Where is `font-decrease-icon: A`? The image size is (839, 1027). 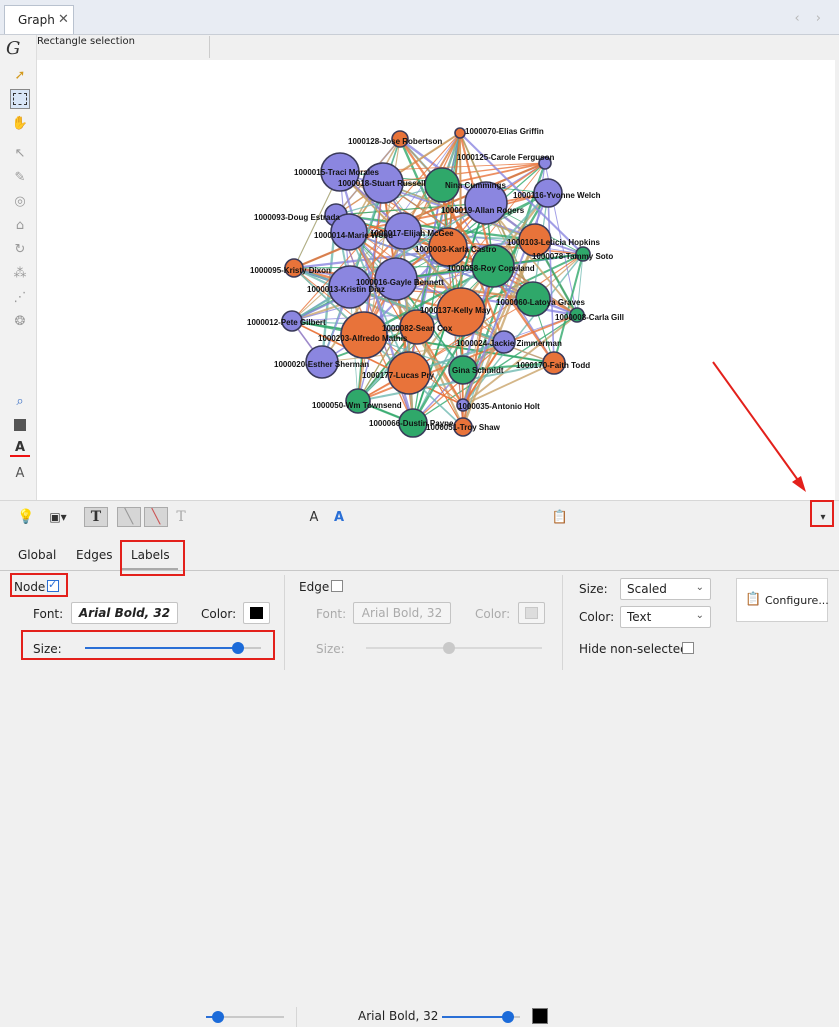
font-decrease-icon: A is located at coordinates (314, 517).